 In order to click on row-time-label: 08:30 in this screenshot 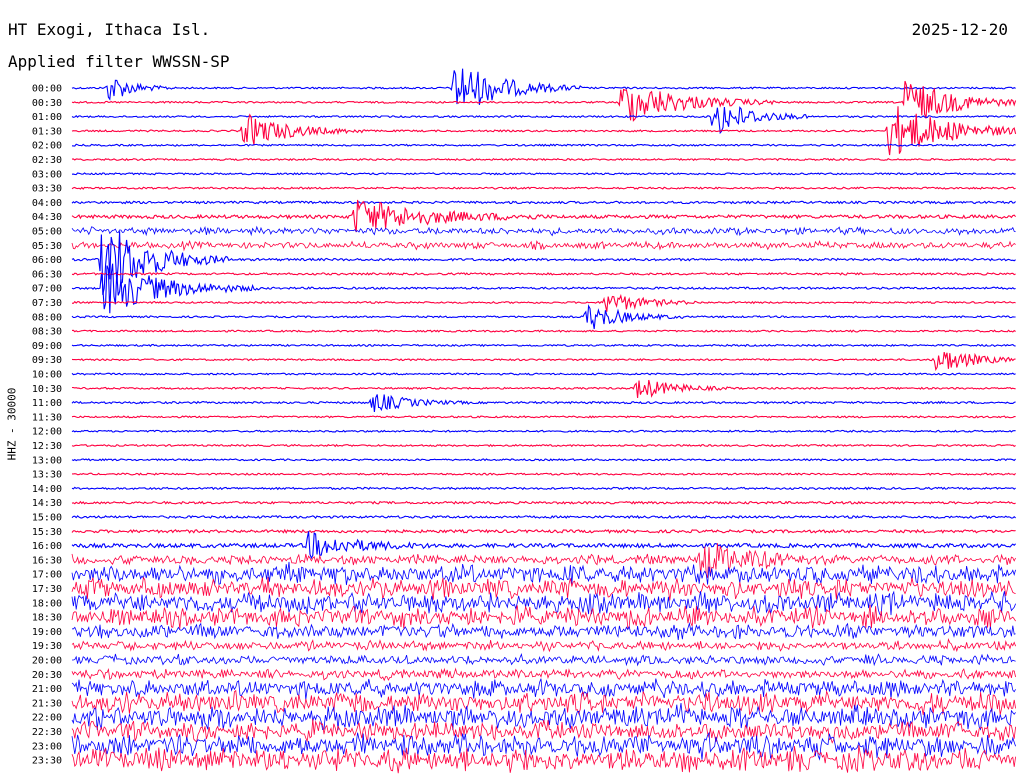, I will do `click(47, 332)`.